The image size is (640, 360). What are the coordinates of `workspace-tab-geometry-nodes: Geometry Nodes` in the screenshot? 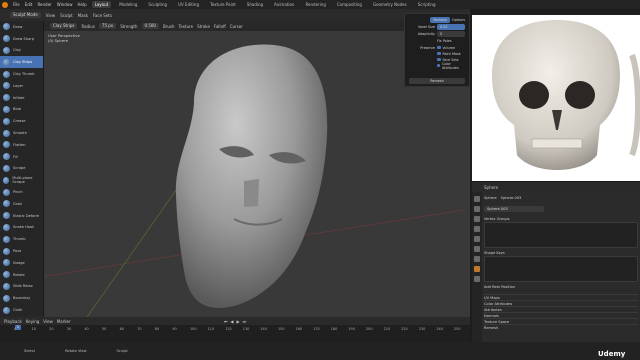 It's located at (390, 4).